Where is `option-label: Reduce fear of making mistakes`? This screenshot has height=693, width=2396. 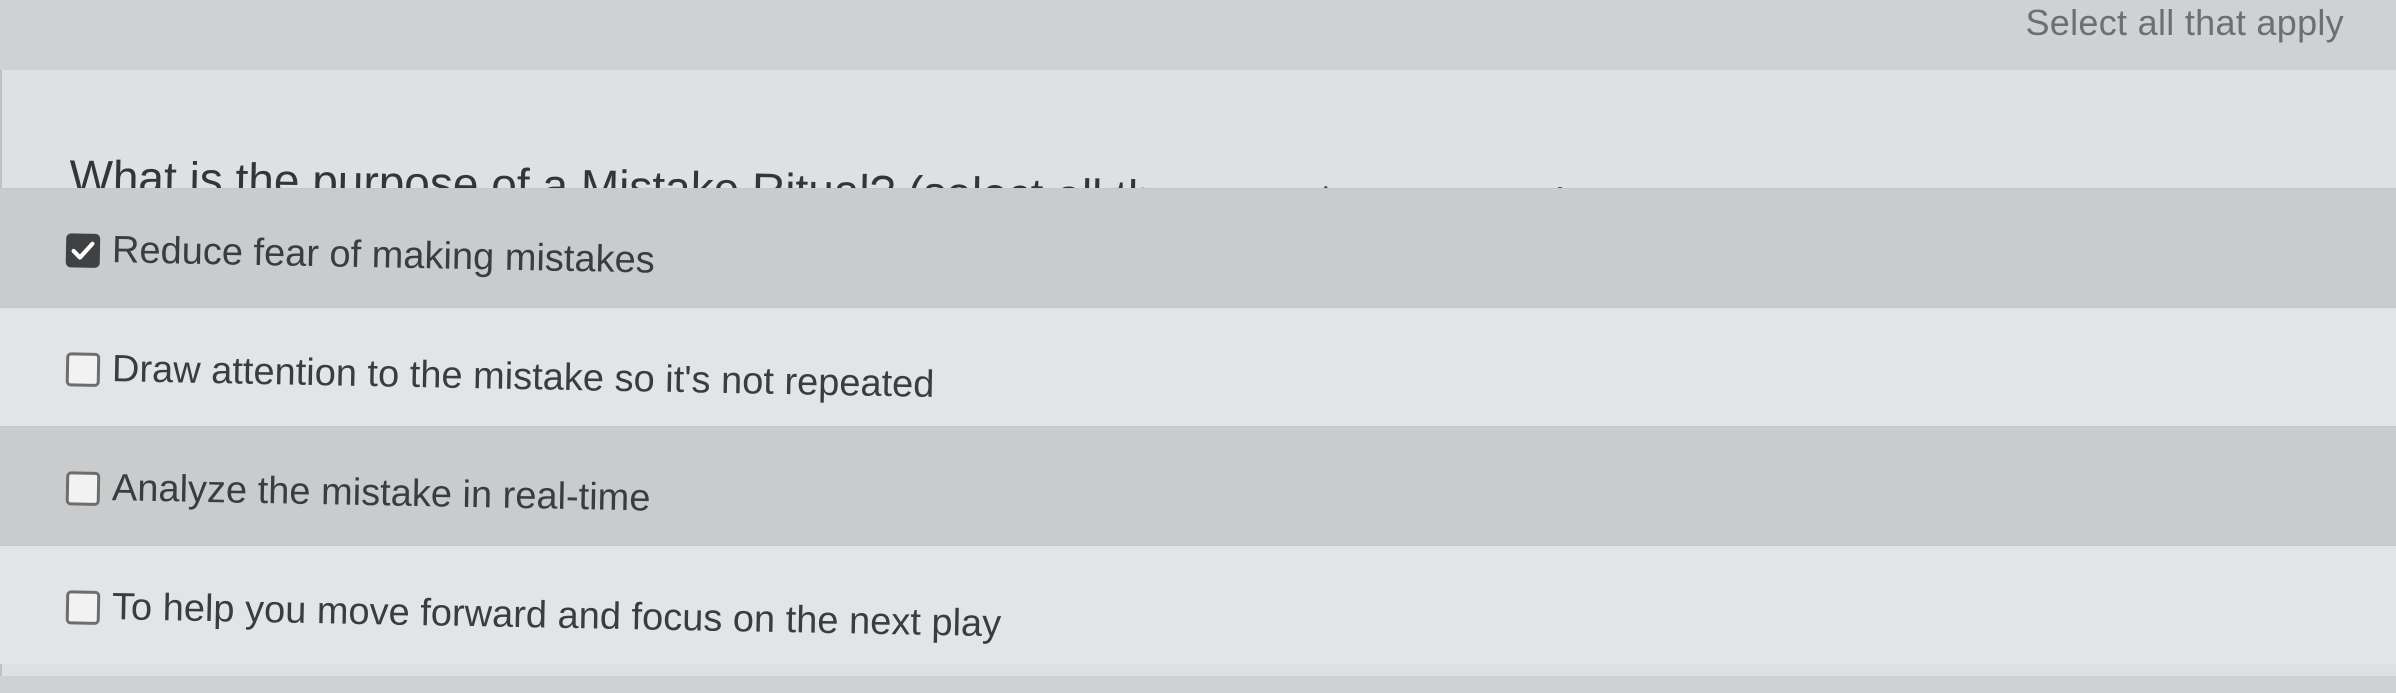
option-label: Reduce fear of making mistakes is located at coordinates (383, 255).